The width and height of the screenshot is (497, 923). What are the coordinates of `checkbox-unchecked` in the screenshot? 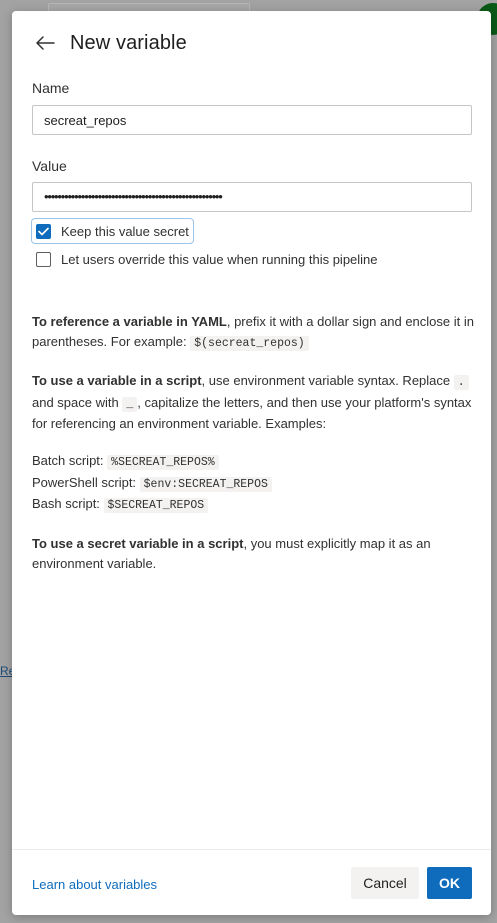 It's located at (43, 259).